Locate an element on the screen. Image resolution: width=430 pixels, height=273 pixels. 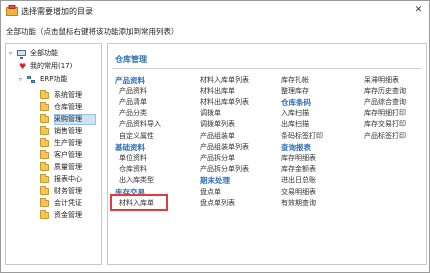
tree-node-label: 全部功能 is located at coordinates (44, 53).